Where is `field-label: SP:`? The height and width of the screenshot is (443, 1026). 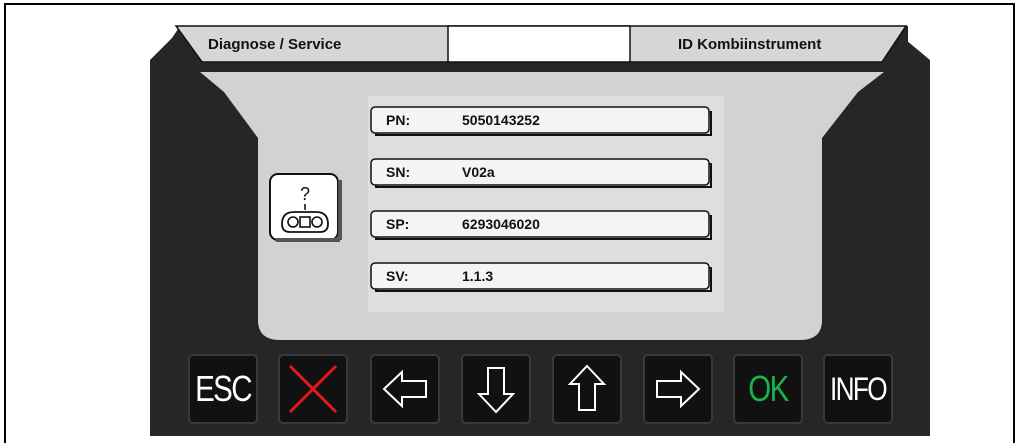 field-label: SP: is located at coordinates (398, 224).